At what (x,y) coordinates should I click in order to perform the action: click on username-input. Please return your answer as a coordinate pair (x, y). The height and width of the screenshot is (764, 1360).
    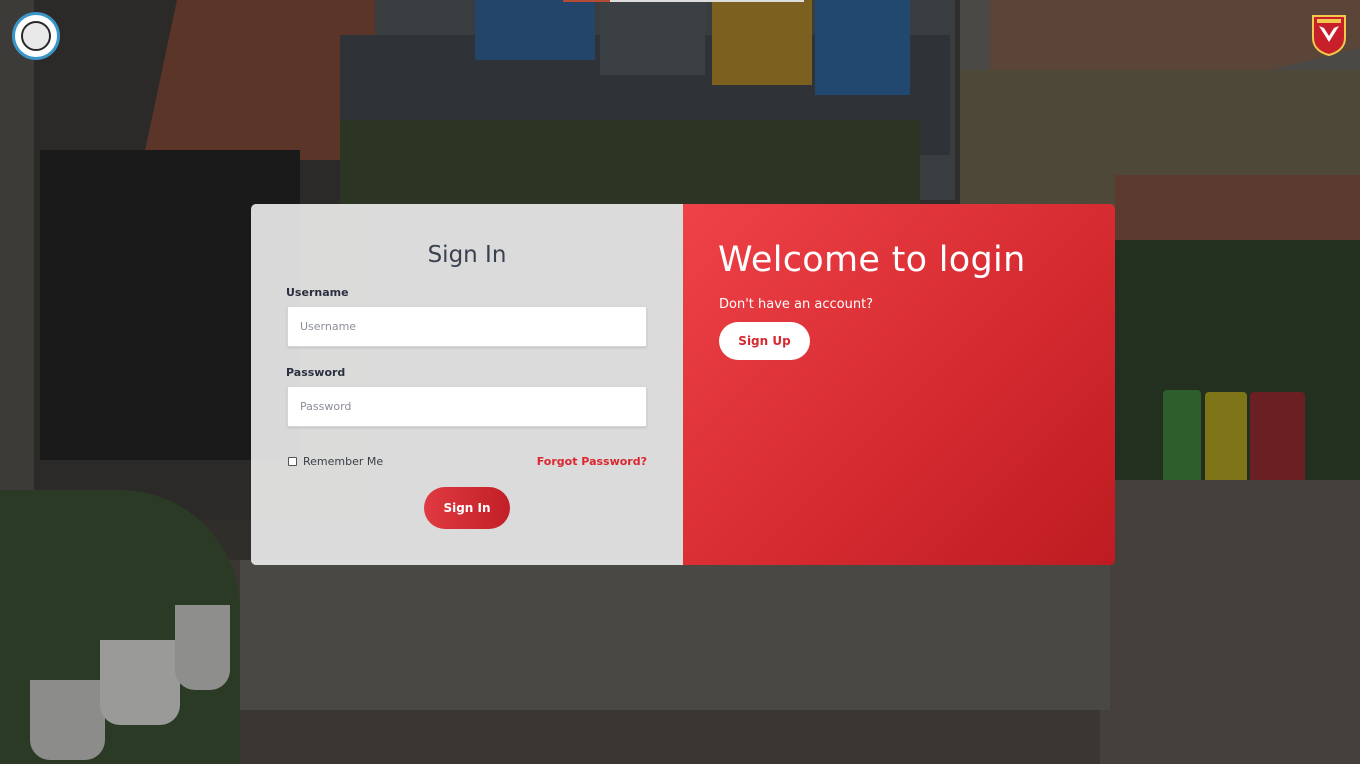
    Looking at the image, I should click on (467, 326).